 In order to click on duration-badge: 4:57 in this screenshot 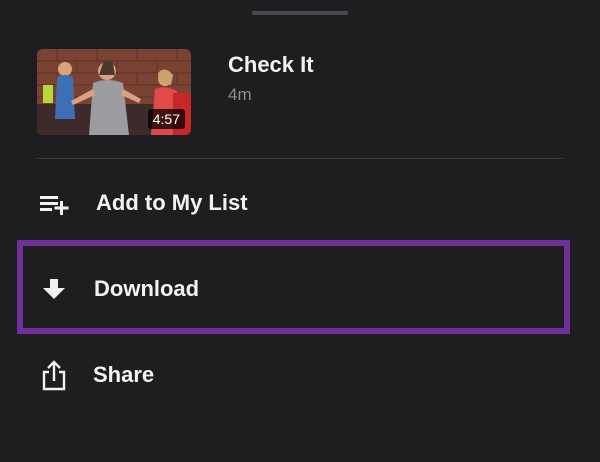, I will do `click(166, 119)`.